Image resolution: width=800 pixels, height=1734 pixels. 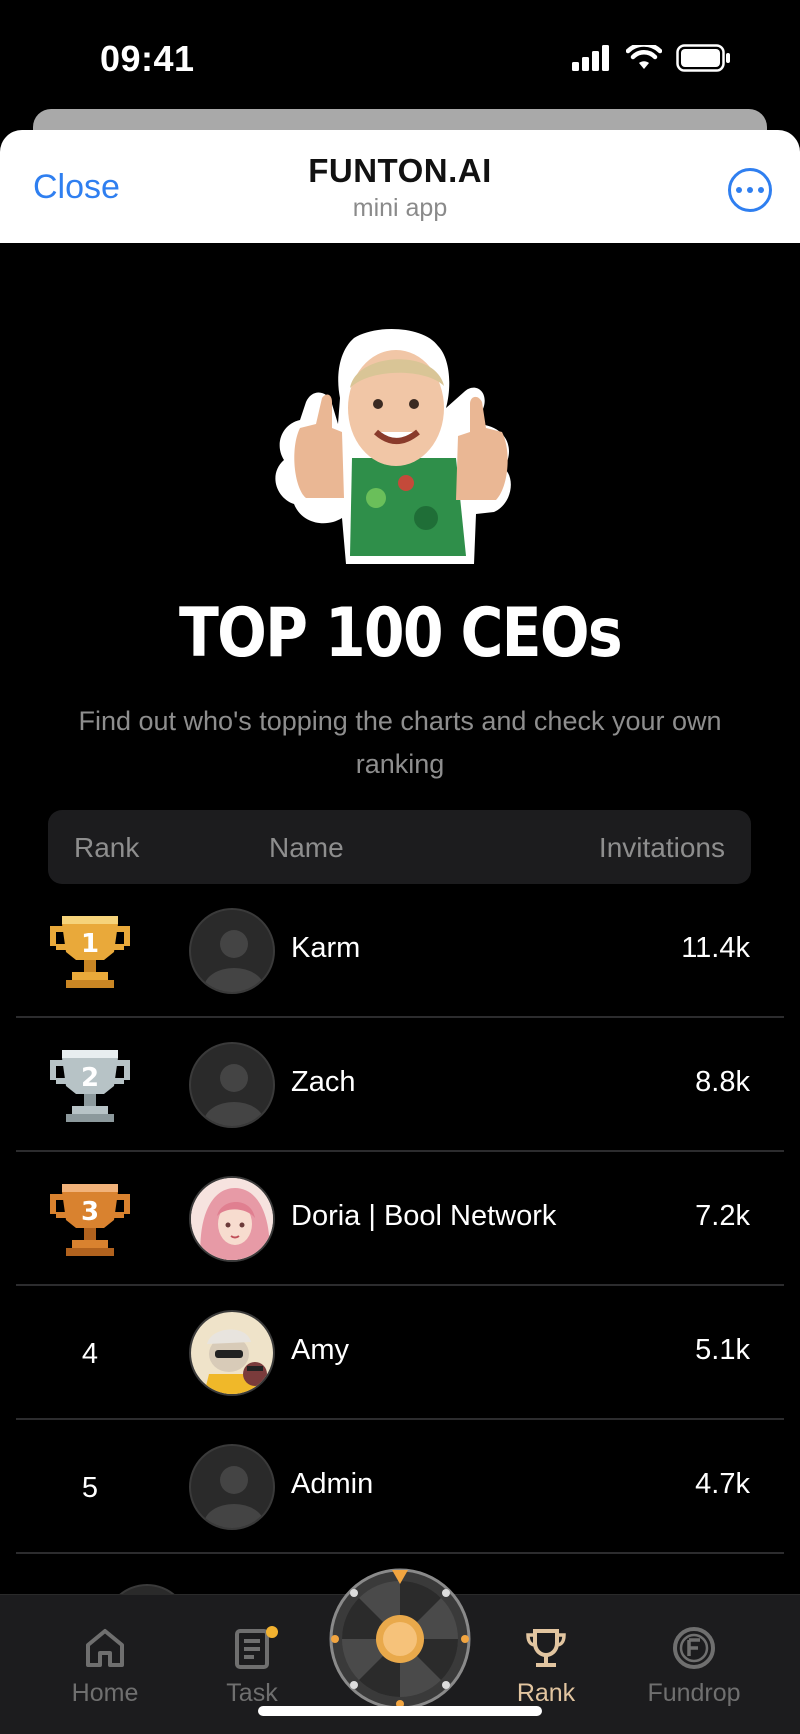 What do you see at coordinates (399, 847) in the screenshot?
I see `leaderboard-header: Rank Name Invitations` at bounding box center [399, 847].